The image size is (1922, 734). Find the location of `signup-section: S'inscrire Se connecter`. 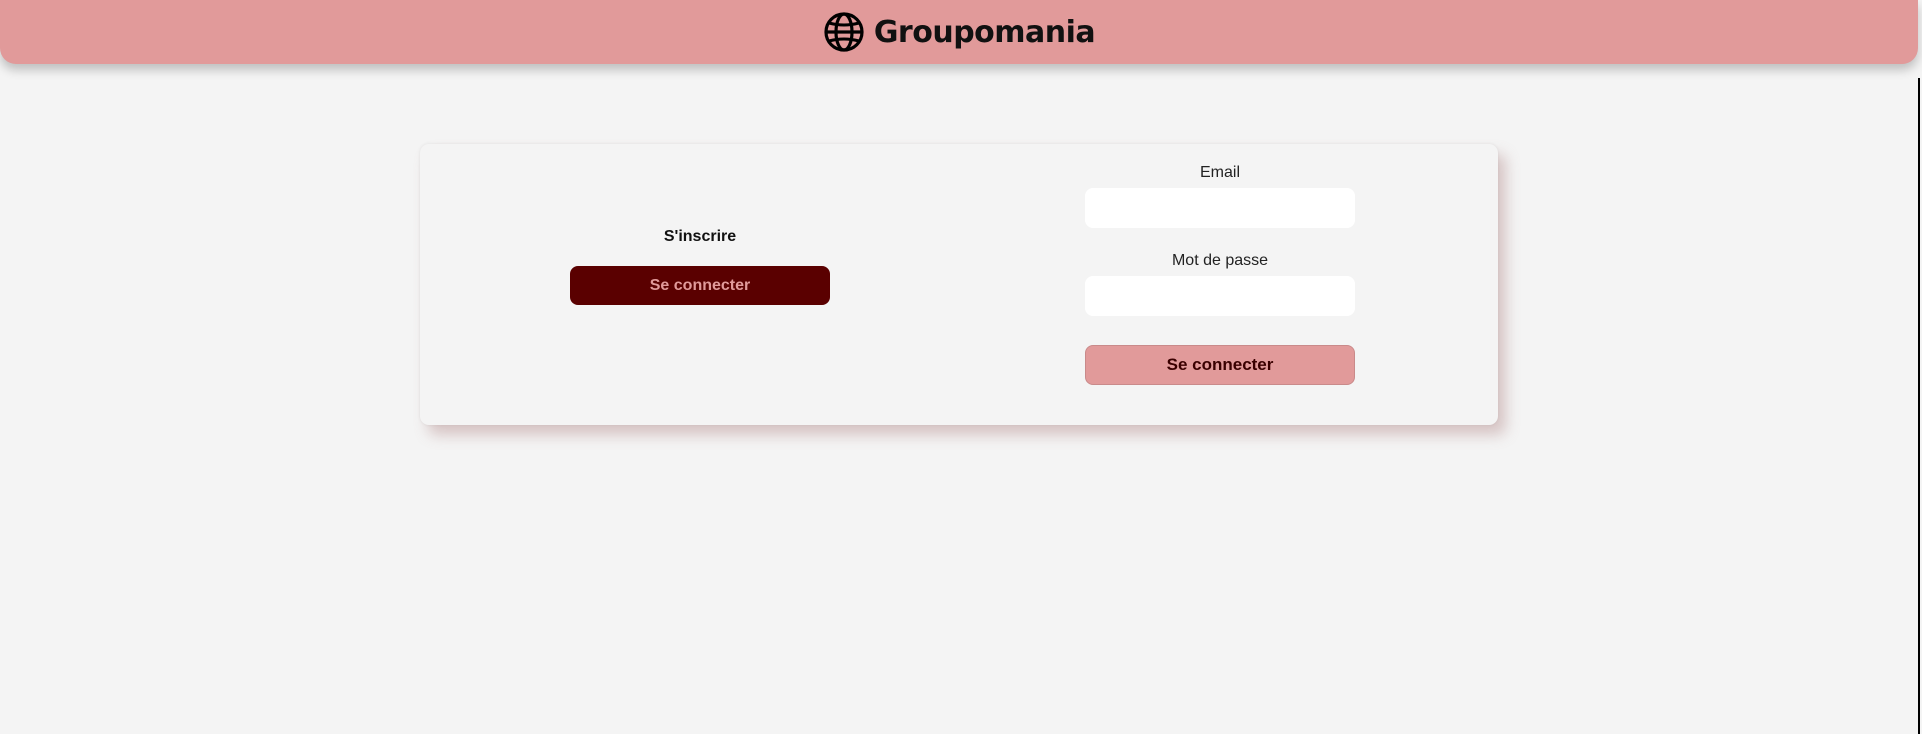

signup-section: S'inscrire Se connecter is located at coordinates (700, 266).